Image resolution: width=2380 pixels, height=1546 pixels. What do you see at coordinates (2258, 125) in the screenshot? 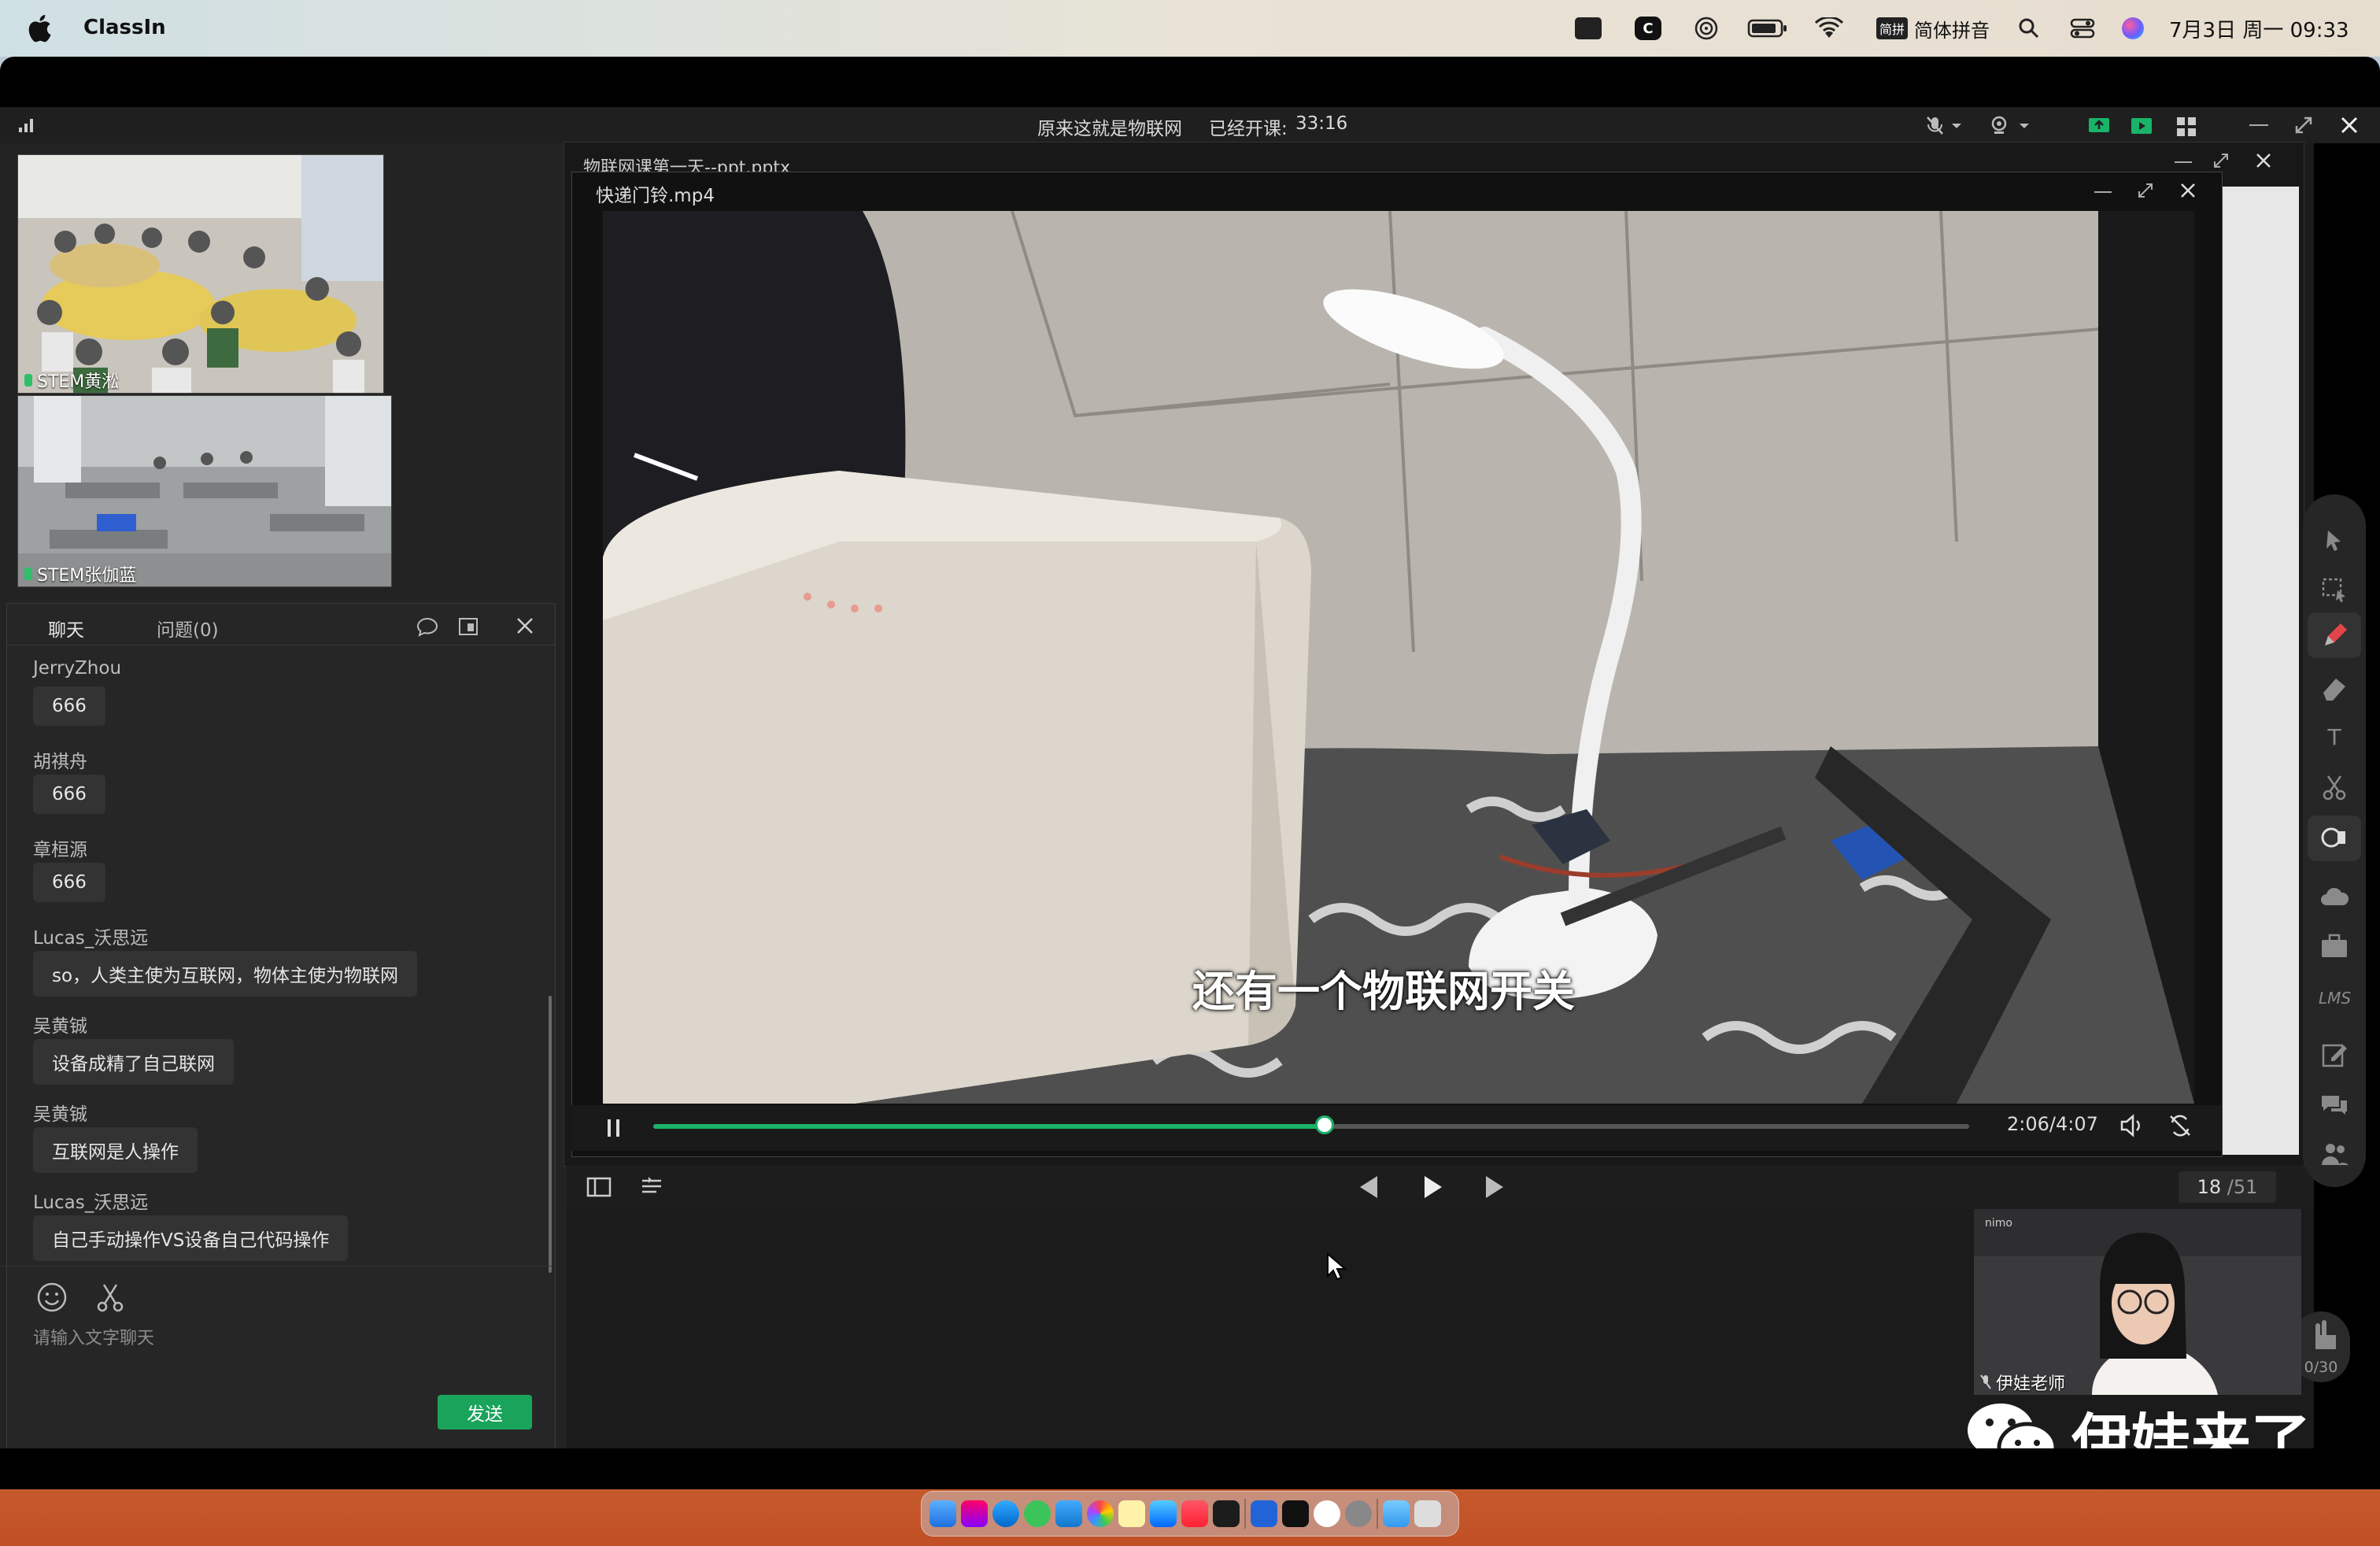
I see `minimize-icon` at bounding box center [2258, 125].